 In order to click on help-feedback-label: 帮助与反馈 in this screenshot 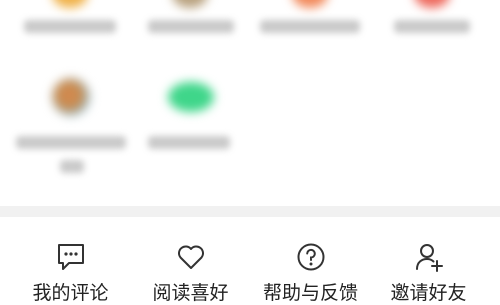, I will do `click(310, 293)`.